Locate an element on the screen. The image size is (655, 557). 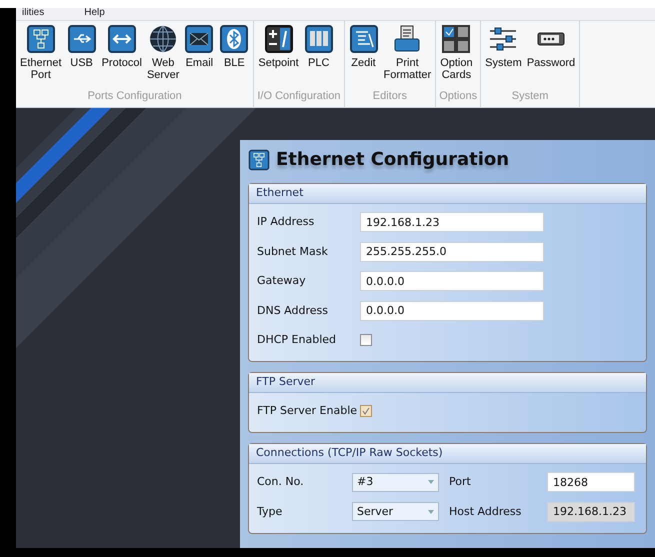
group-title: Connections (TCP/IP Raw Sockets) is located at coordinates (447, 454).